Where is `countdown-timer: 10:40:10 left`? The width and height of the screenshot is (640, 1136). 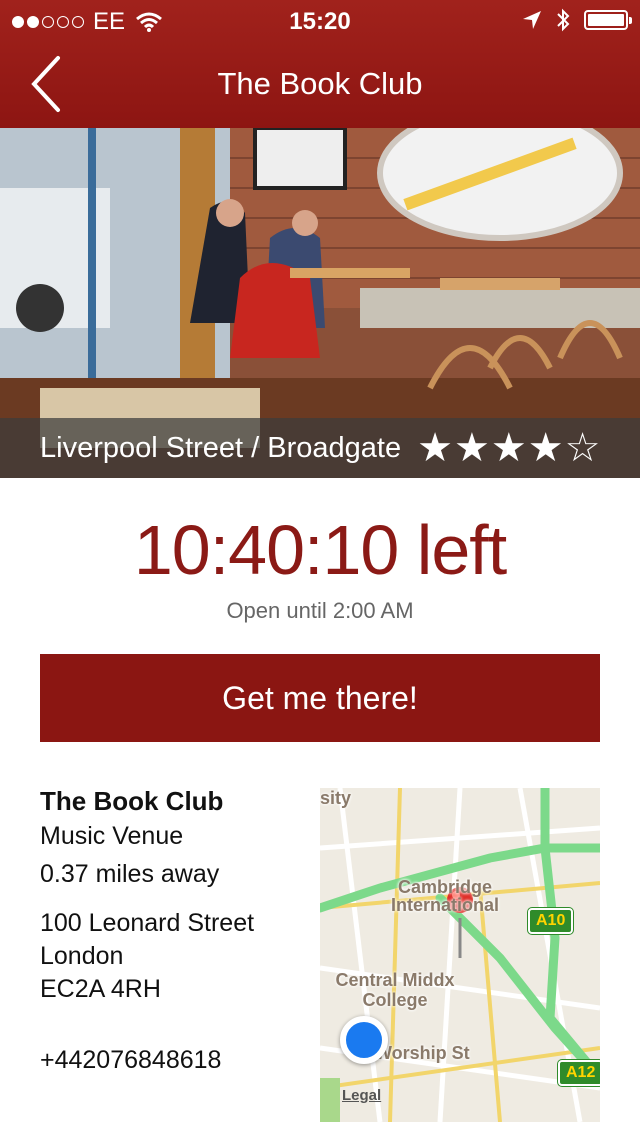 countdown-timer: 10:40:10 left is located at coordinates (320, 550).